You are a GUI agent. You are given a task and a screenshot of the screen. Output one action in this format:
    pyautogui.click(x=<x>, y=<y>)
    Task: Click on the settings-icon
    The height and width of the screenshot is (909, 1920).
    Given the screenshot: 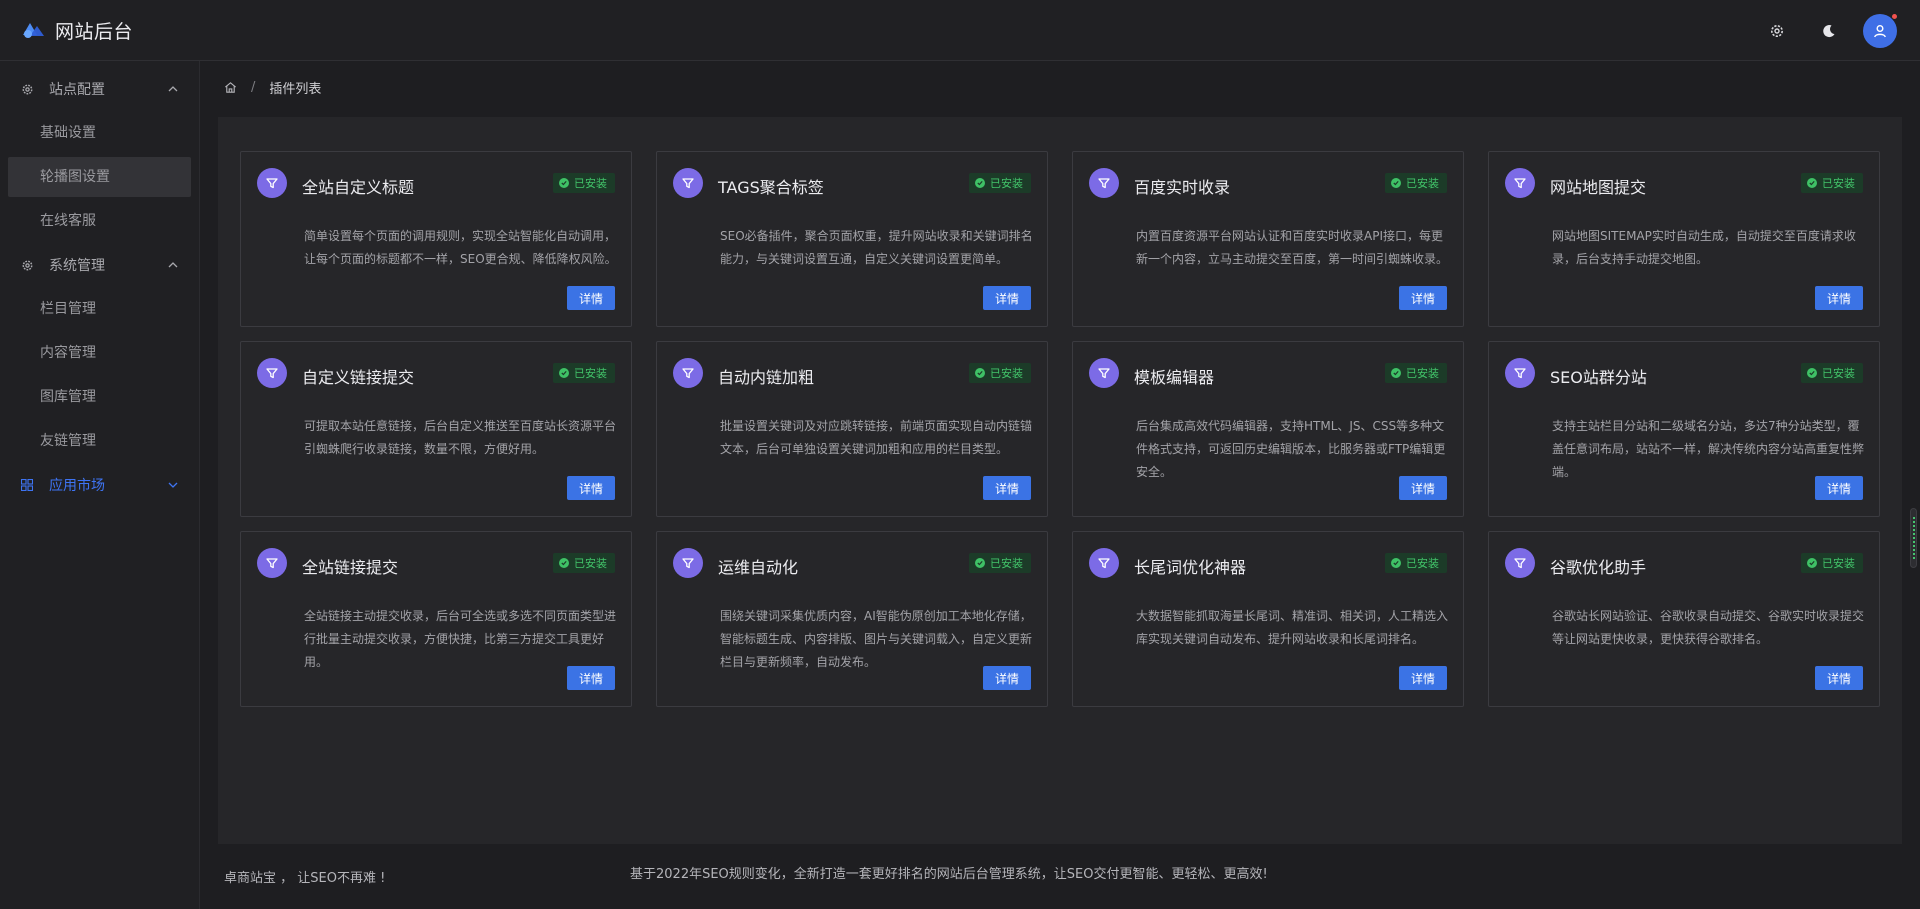 What is the action you would take?
    pyautogui.click(x=1777, y=31)
    